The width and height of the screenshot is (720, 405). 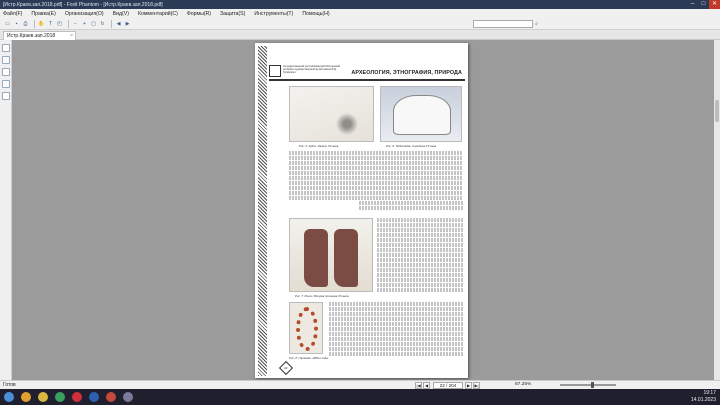 What do you see at coordinates (6, 210) in the screenshot?
I see `navigation-panel` at bounding box center [6, 210].